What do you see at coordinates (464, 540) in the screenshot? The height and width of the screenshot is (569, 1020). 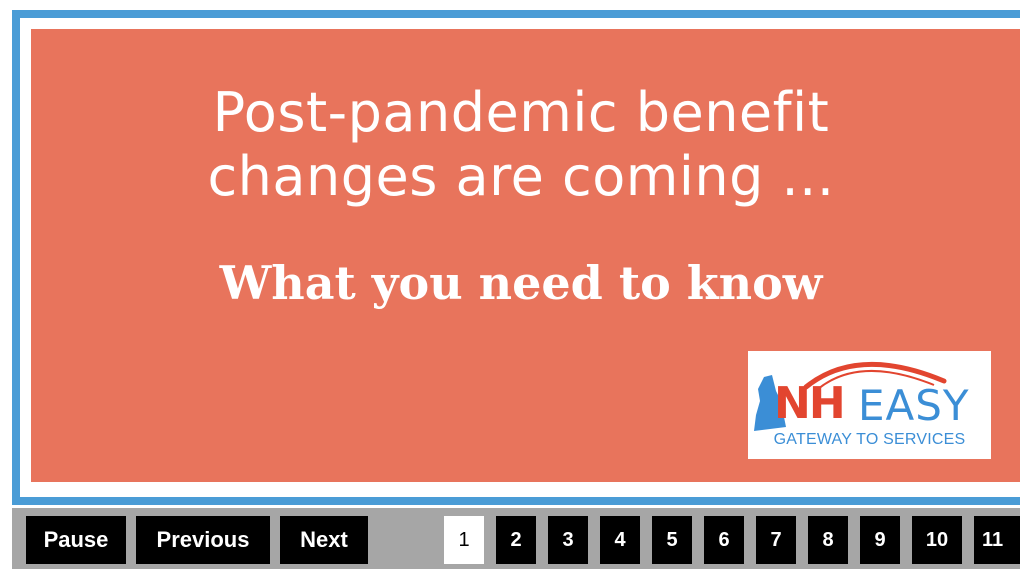 I see `page-button-1: 1` at bounding box center [464, 540].